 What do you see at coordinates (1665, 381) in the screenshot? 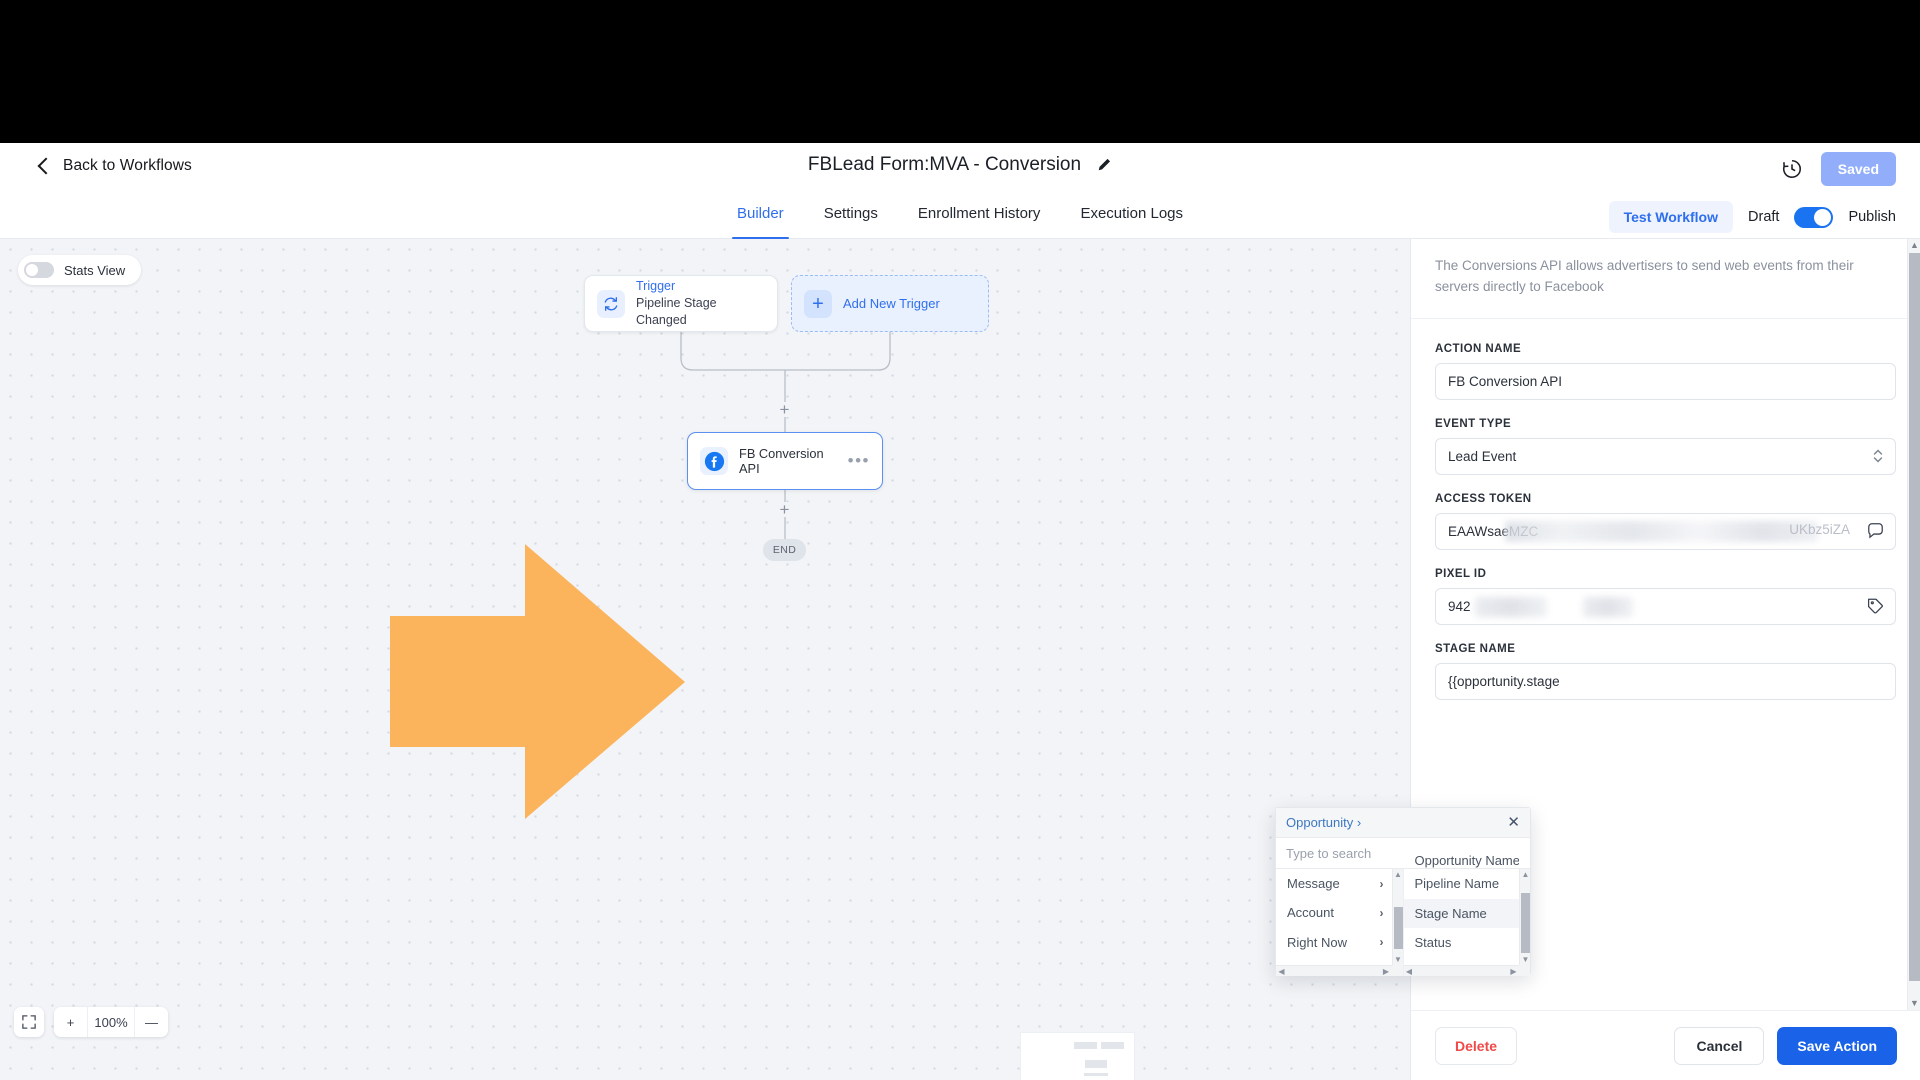
I see `action-name-input` at bounding box center [1665, 381].